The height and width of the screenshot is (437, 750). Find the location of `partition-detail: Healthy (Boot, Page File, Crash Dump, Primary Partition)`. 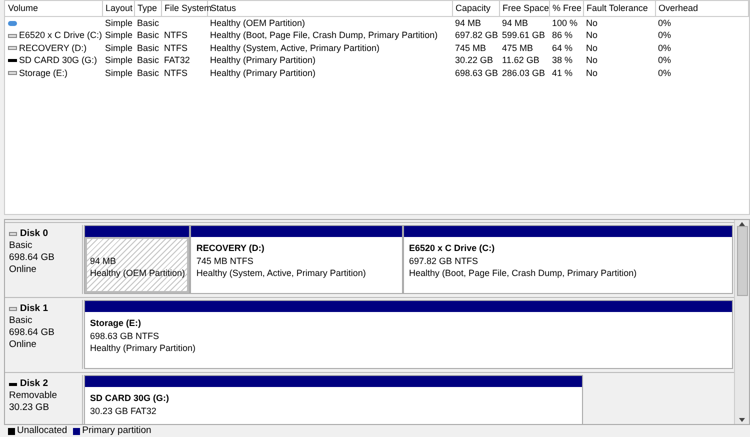

partition-detail: Healthy (Boot, Page File, Crash Dump, Primary Partition) is located at coordinates (523, 273).